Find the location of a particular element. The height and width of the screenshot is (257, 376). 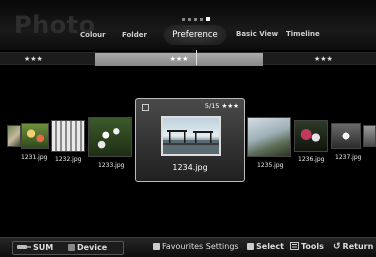

device-label: Device is located at coordinates (92, 247).